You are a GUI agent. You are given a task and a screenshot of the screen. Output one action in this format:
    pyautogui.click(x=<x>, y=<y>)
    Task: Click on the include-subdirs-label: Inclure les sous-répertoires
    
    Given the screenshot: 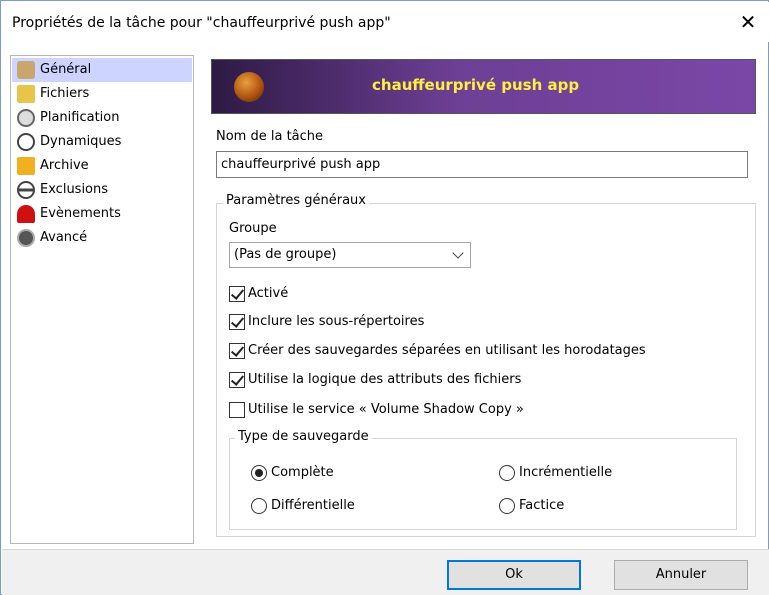 What is the action you would take?
    pyautogui.click(x=336, y=321)
    